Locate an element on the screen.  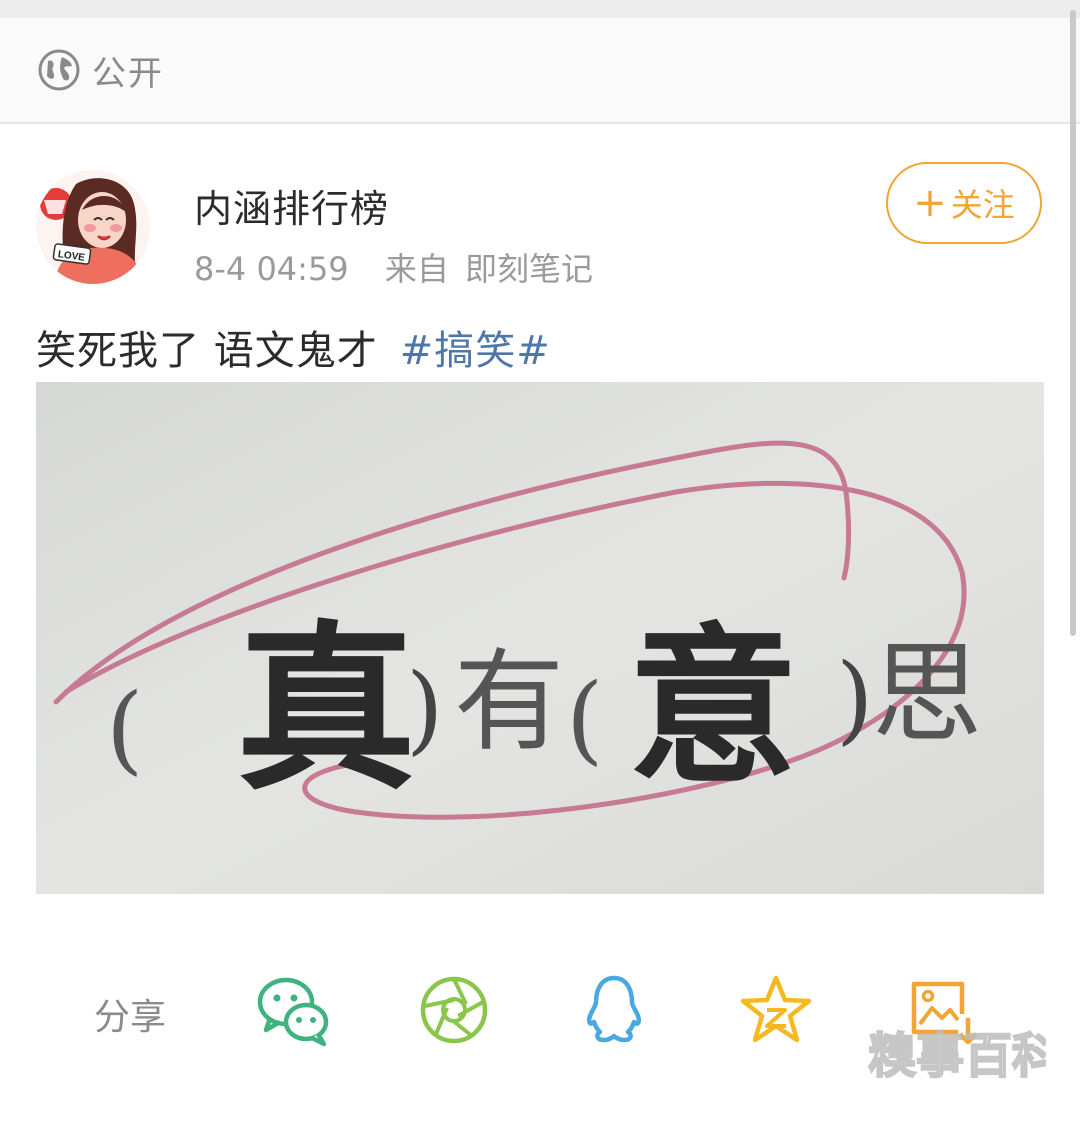
share-moments-button is located at coordinates (454, 1010).